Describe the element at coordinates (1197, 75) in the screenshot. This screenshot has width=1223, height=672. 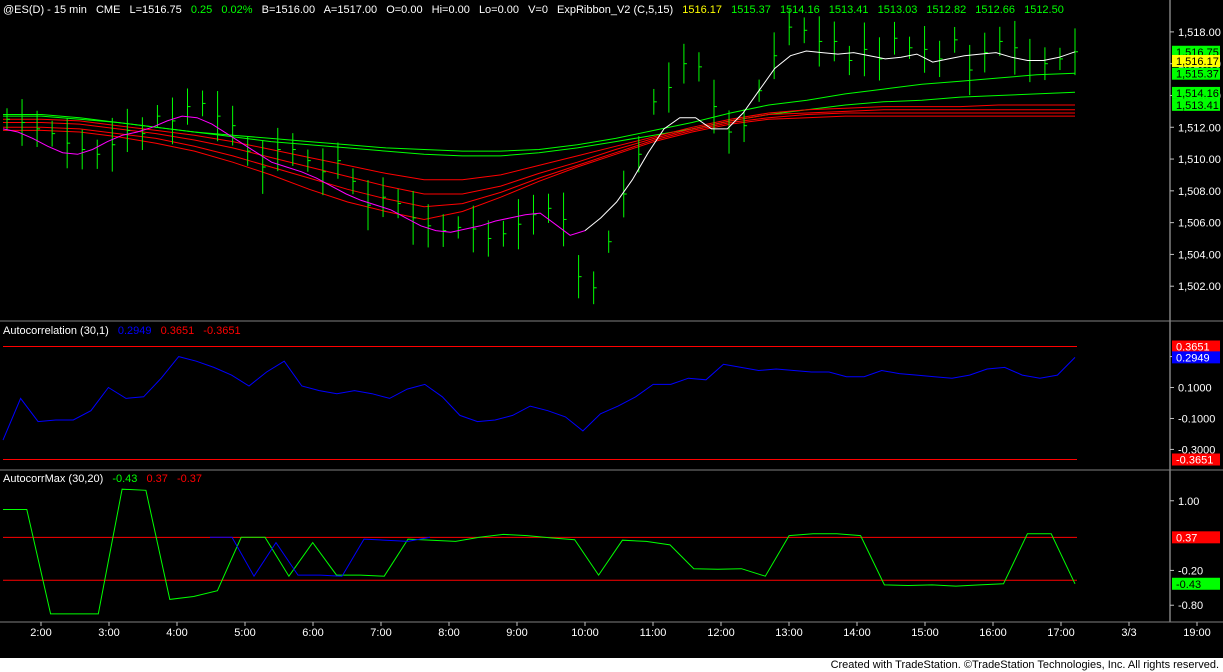
I see `price-value-tag-label-2: 1,515.37` at that location.